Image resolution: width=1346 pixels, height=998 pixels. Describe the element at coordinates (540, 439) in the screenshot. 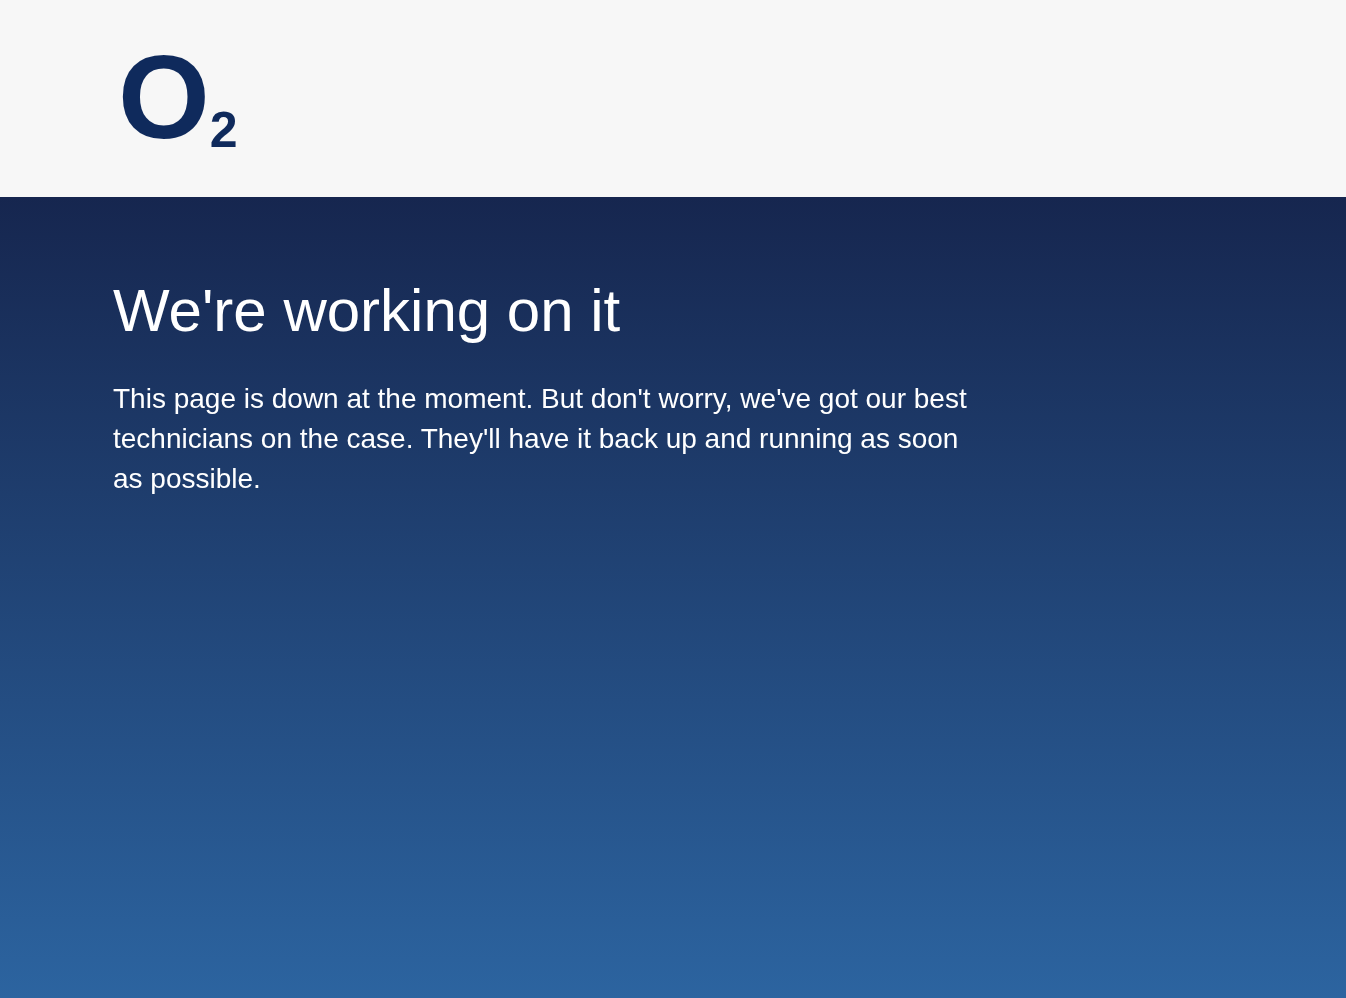

I see `message-text: This page is down at the moment. But don't worry, we've got our best technicians on the case. They'll have it back up and running as soon as possible.` at that location.